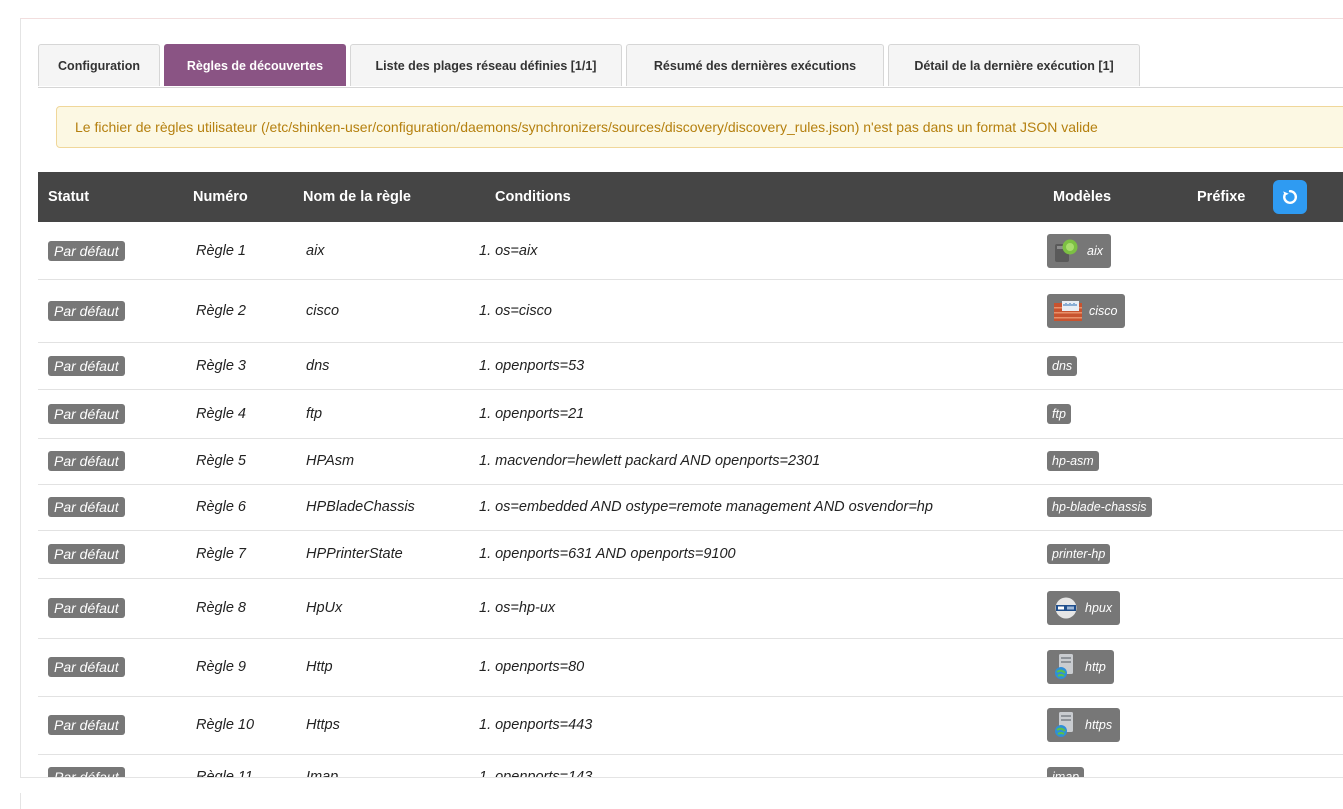 This screenshot has height=809, width=1343. What do you see at coordinates (515, 310) in the screenshot?
I see `rule-conditions: 1. os=cisco` at bounding box center [515, 310].